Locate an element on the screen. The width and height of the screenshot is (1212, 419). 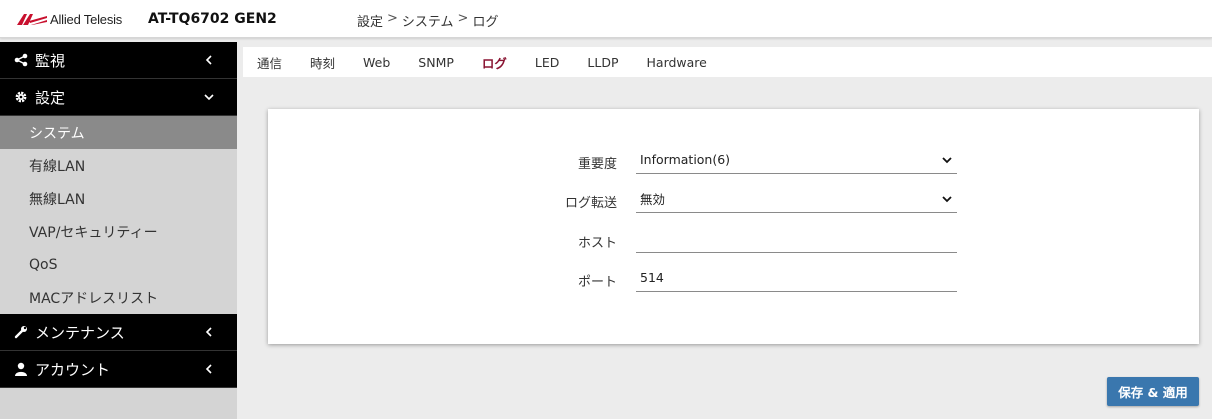
host-input is located at coordinates (796, 239).